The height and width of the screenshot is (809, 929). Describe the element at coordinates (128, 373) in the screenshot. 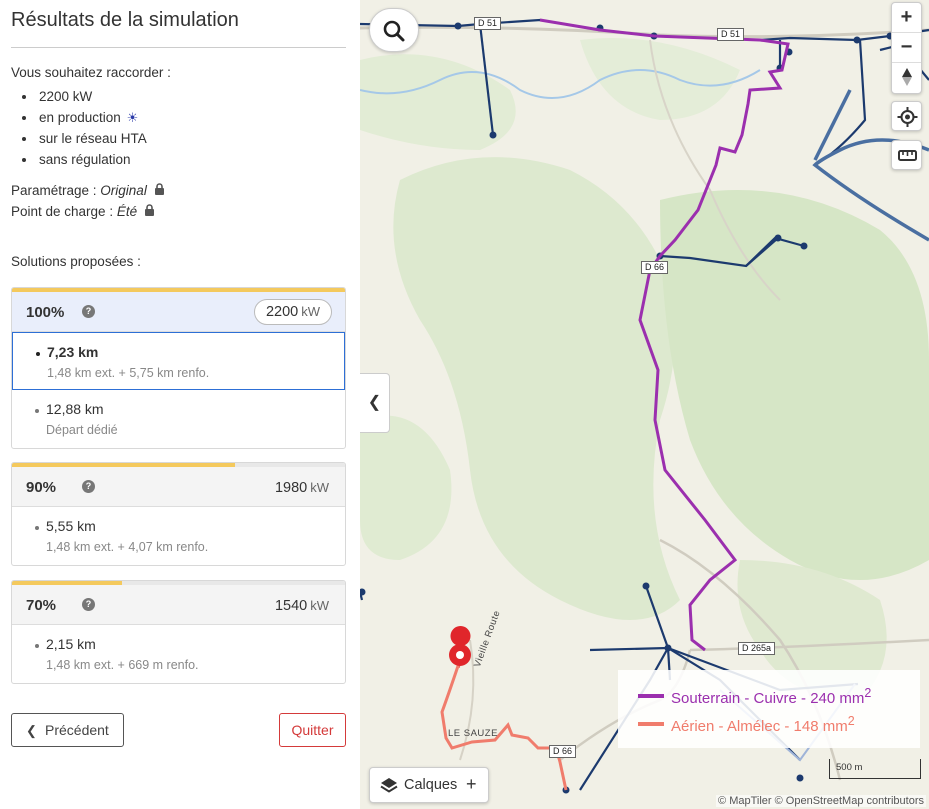

I see `option-detail: 1,48 km ext. + 5,75 km renfo.` at that location.